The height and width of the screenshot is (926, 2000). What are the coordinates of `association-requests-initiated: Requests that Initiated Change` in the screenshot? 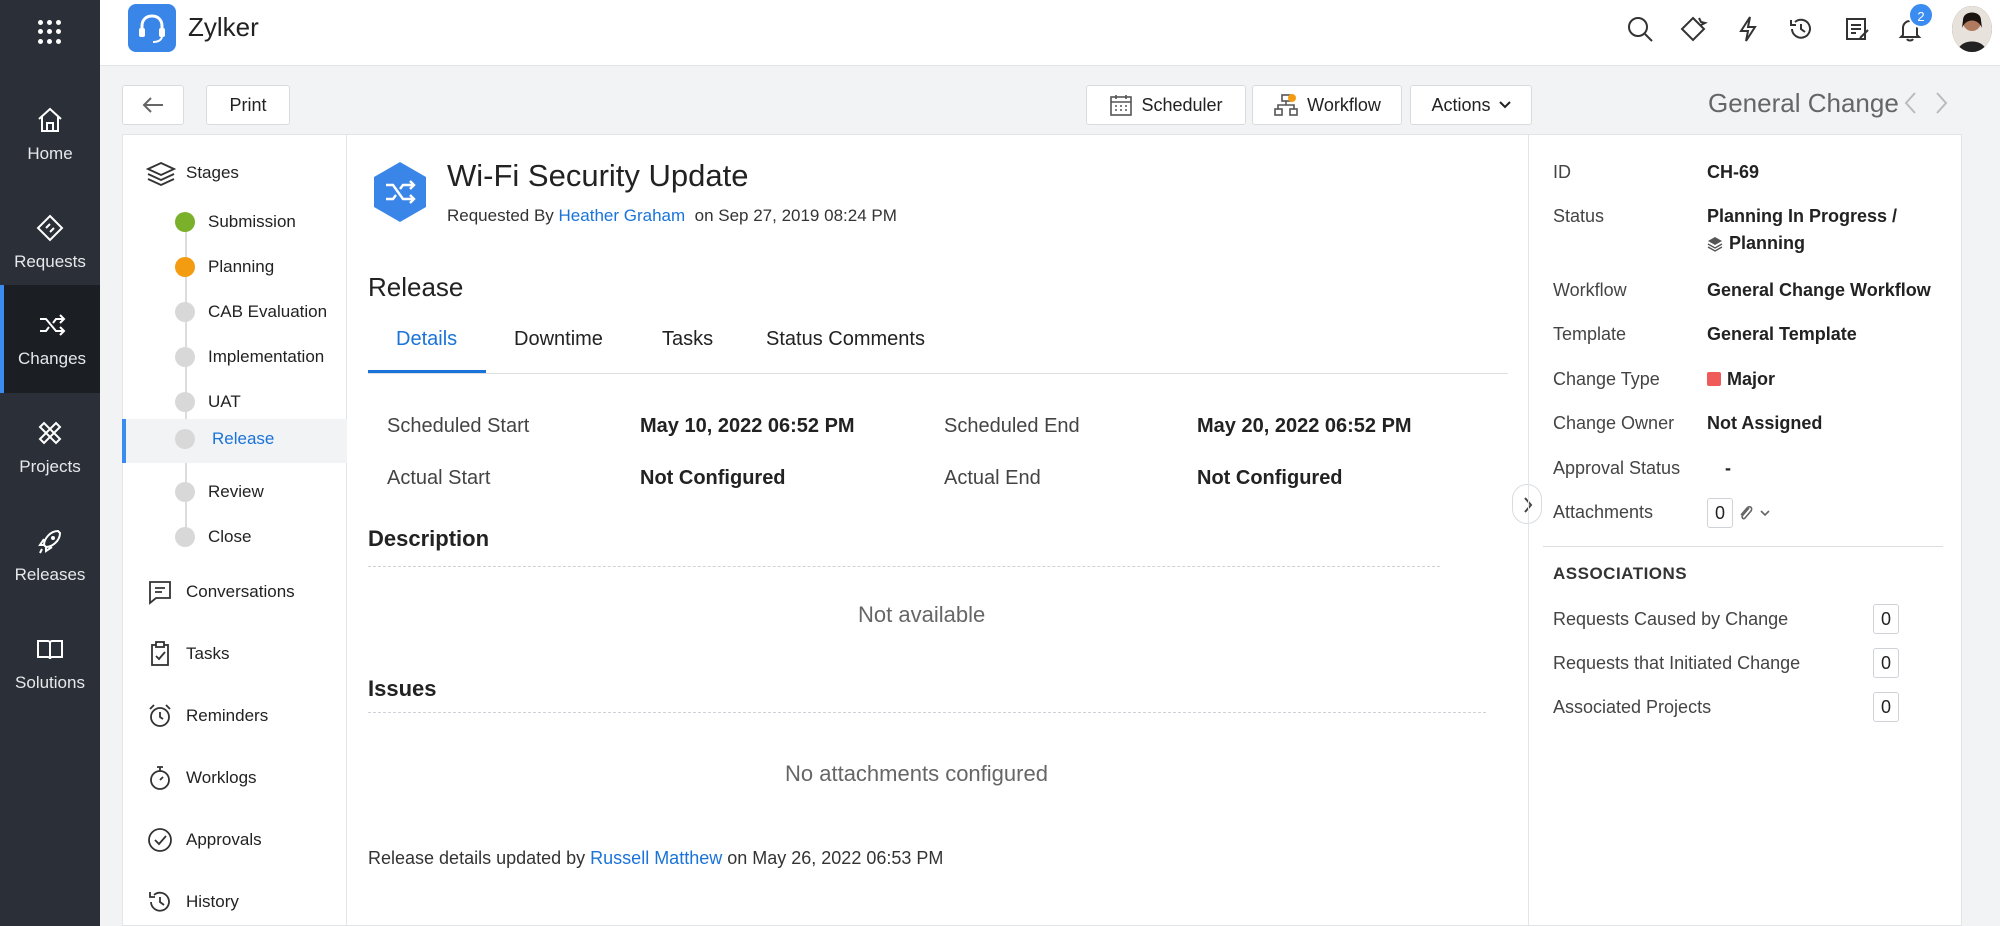 It's located at (1676, 663).